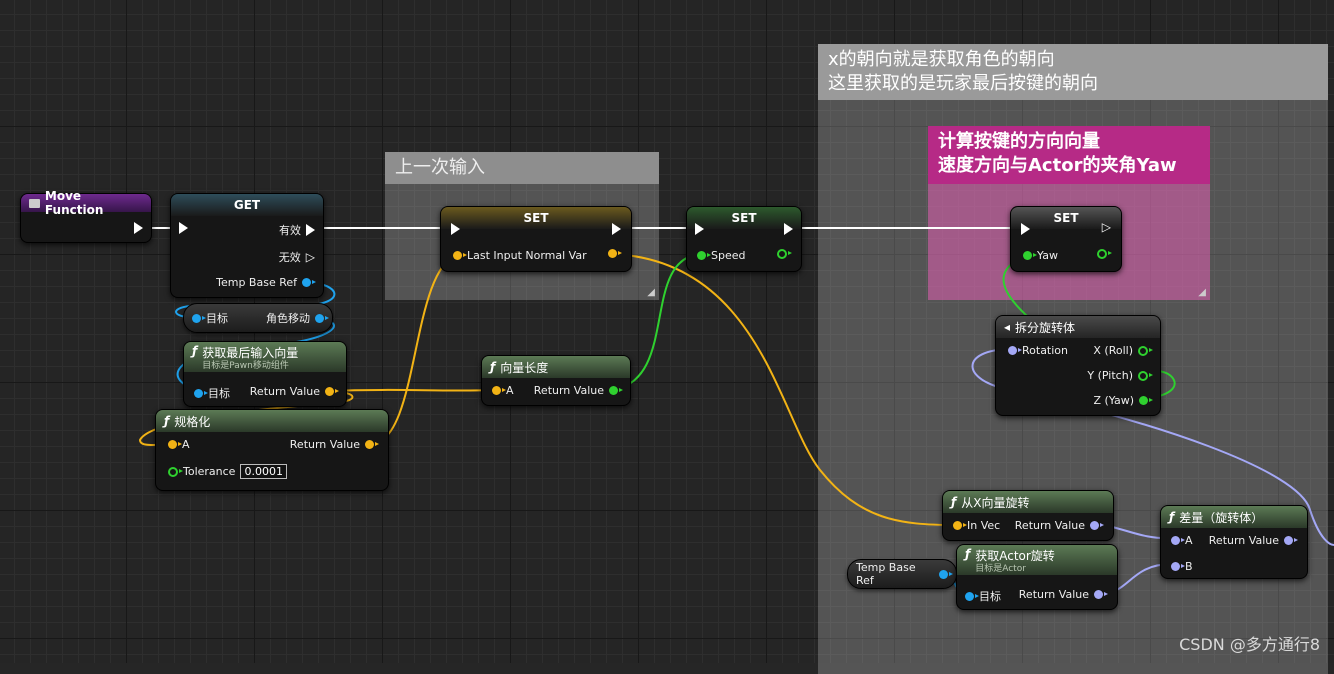  I want to click on yaw-out-pin: Z (Yaw), so click(1120, 400).